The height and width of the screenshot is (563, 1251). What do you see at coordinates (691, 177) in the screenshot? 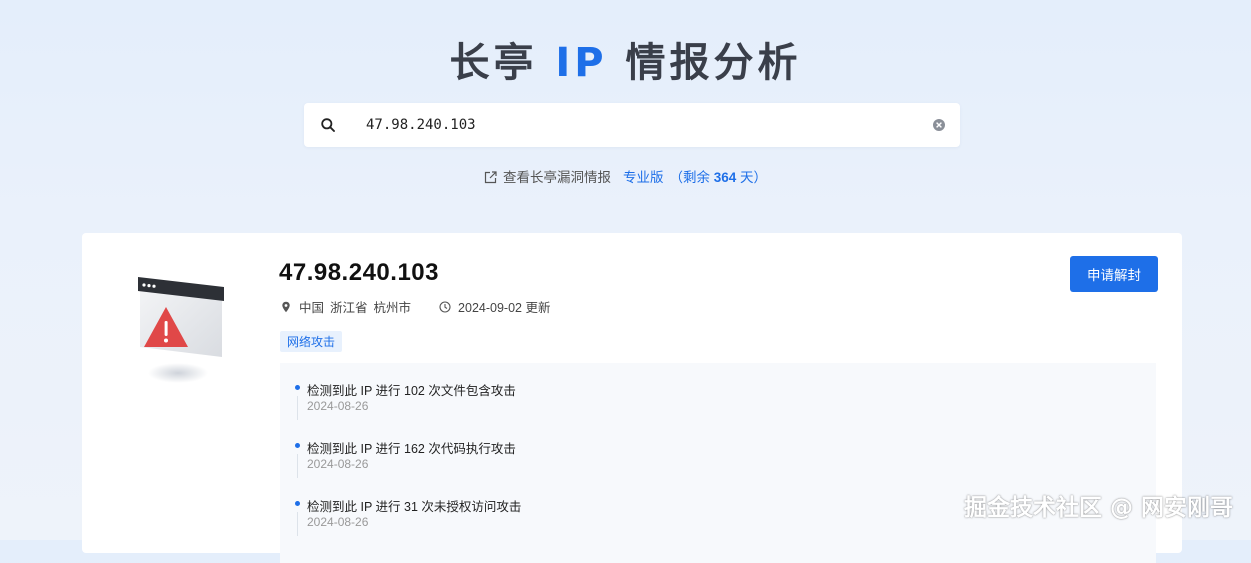
I see `remaining-prefix: （剩余` at bounding box center [691, 177].